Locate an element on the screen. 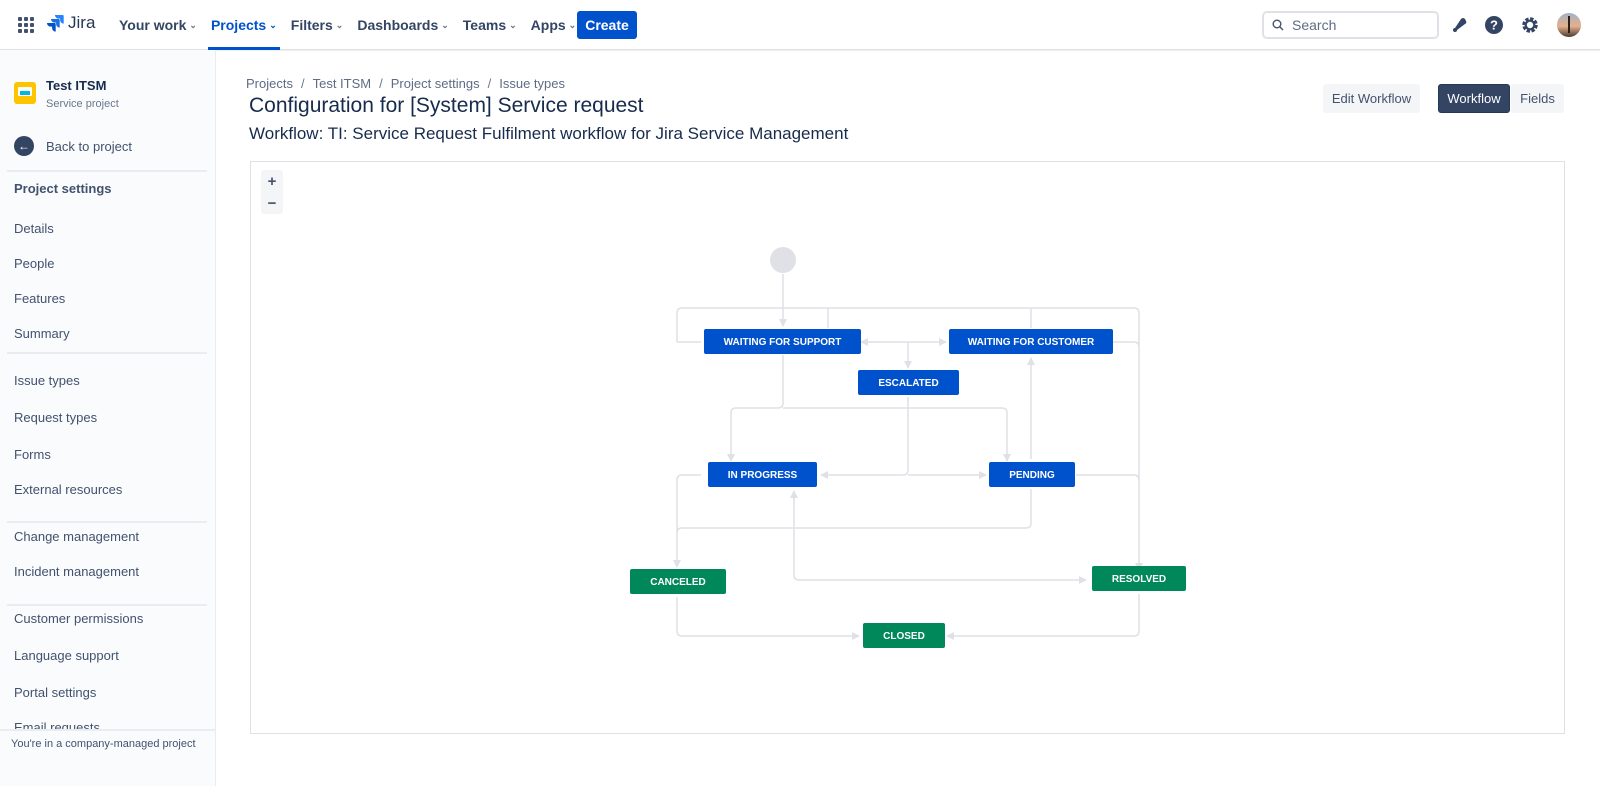 Image resolution: width=1600 pixels, height=786 pixels. project-name: Test ITSM is located at coordinates (76, 85).